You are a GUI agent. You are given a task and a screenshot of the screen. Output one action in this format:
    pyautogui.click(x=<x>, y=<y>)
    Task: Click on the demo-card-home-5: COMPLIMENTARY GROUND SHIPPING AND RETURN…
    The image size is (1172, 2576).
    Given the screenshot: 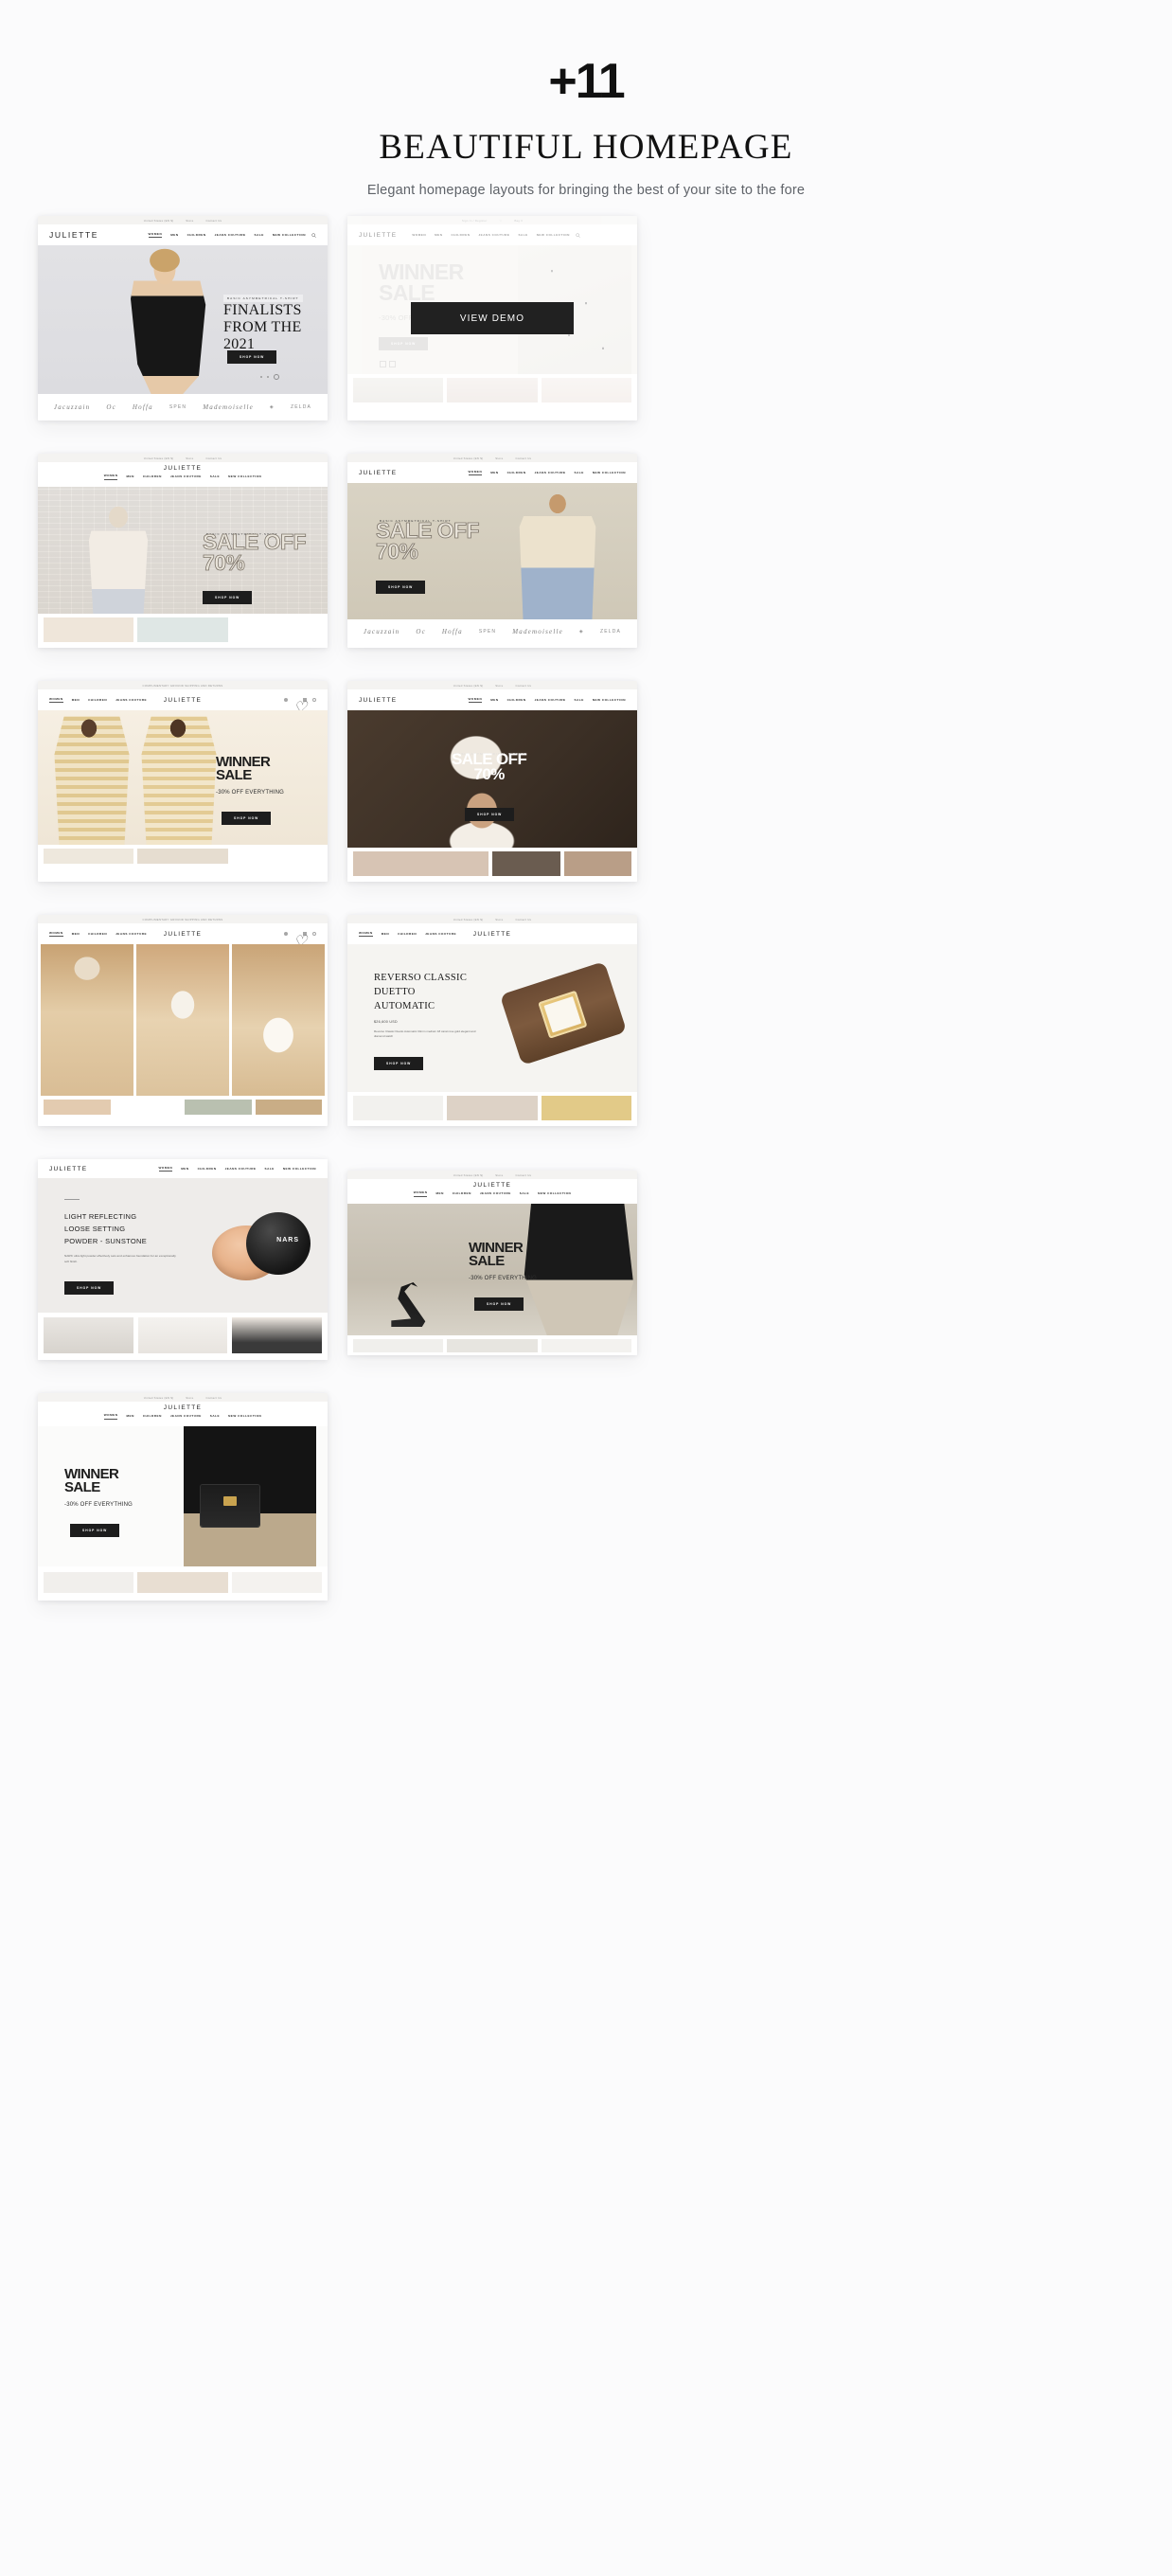 What is the action you would take?
    pyautogui.click(x=183, y=781)
    